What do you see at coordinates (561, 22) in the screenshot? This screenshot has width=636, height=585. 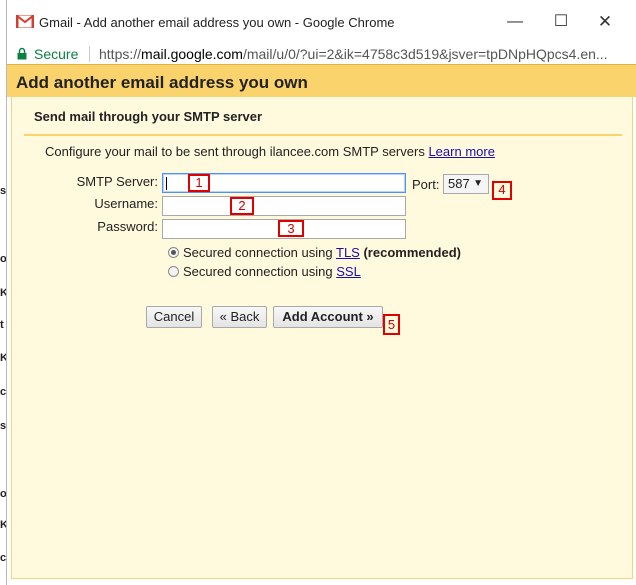 I see `maximize-button: ☐` at bounding box center [561, 22].